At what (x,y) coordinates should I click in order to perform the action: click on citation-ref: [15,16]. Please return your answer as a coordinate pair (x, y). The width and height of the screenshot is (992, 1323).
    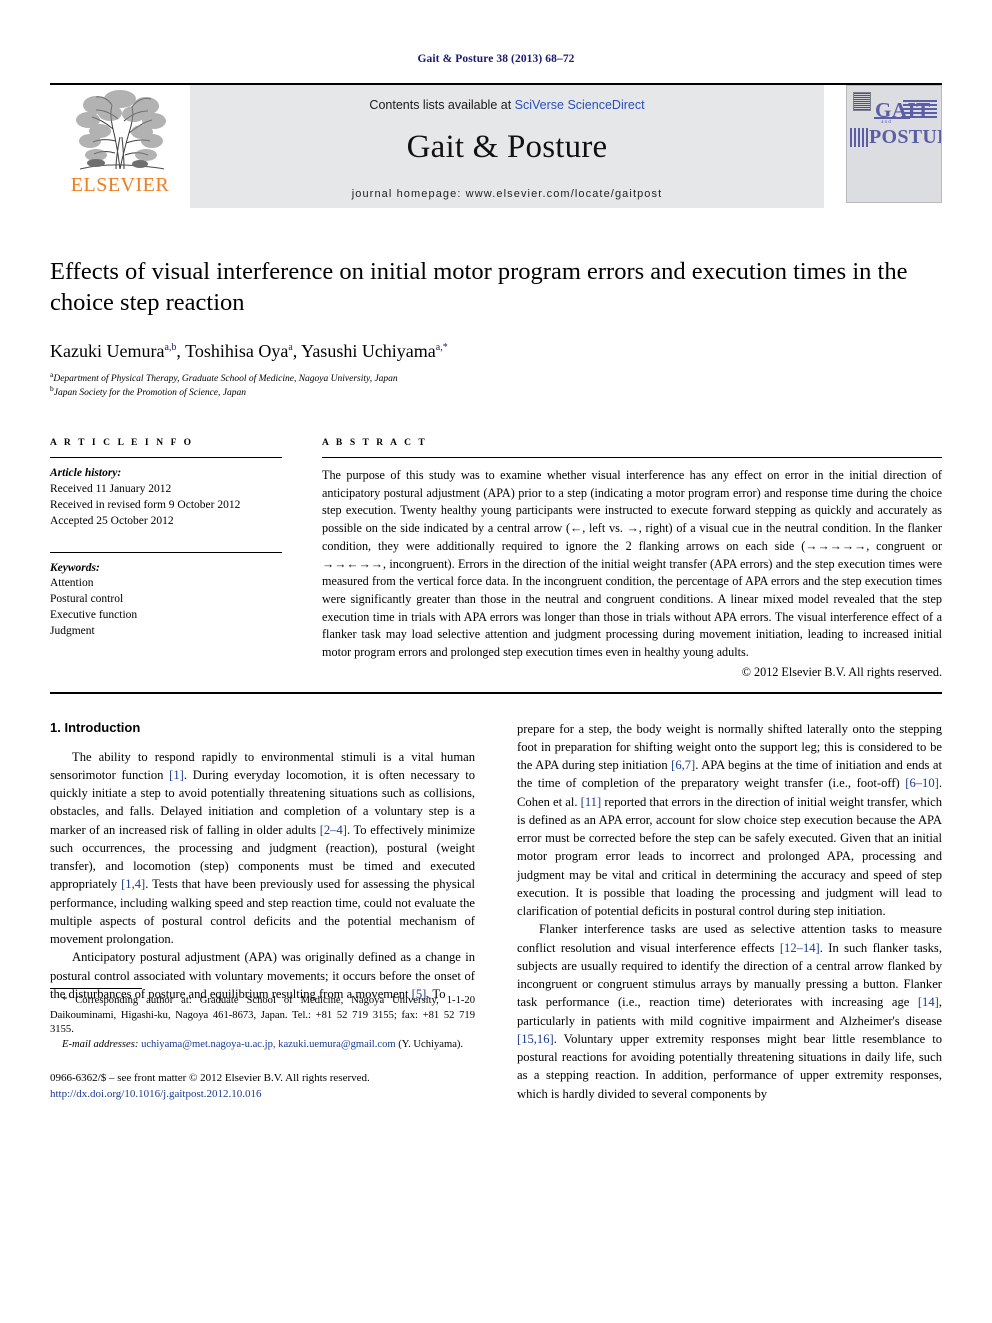
    Looking at the image, I should click on (535, 1039).